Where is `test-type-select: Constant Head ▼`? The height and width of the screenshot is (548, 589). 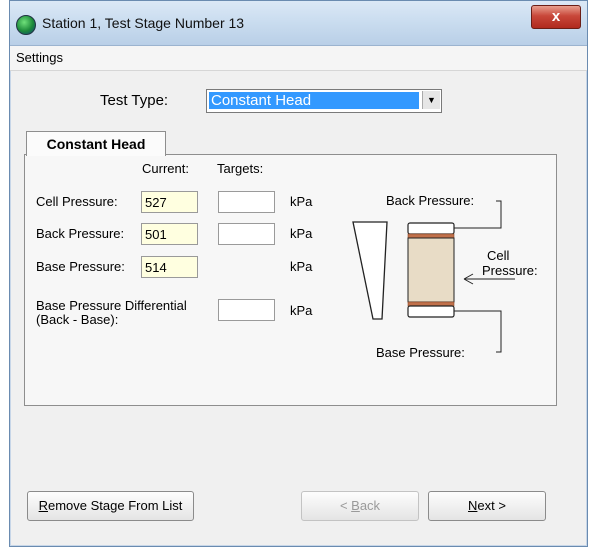 test-type-select: Constant Head ▼ is located at coordinates (324, 101).